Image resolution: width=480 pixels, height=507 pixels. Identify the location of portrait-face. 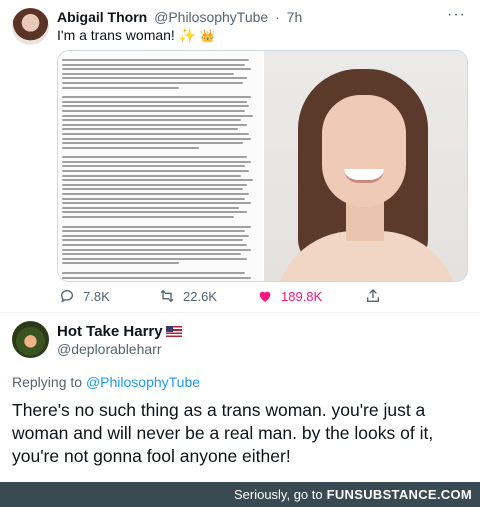
(364, 151).